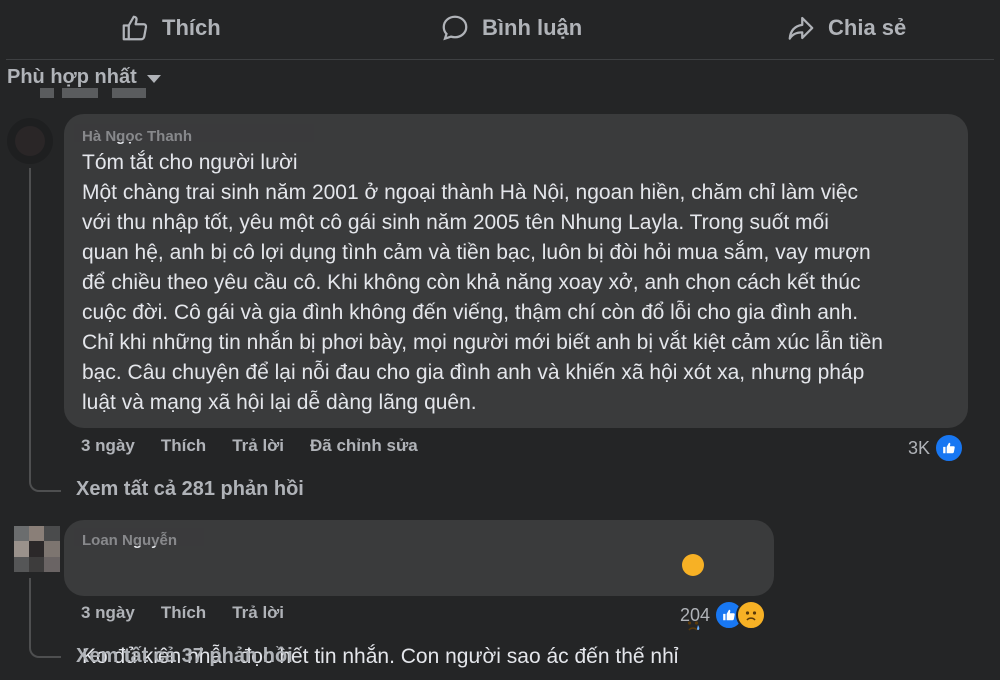 The width and height of the screenshot is (1000, 680). I want to click on like-post-button: Thích, so click(170, 28).